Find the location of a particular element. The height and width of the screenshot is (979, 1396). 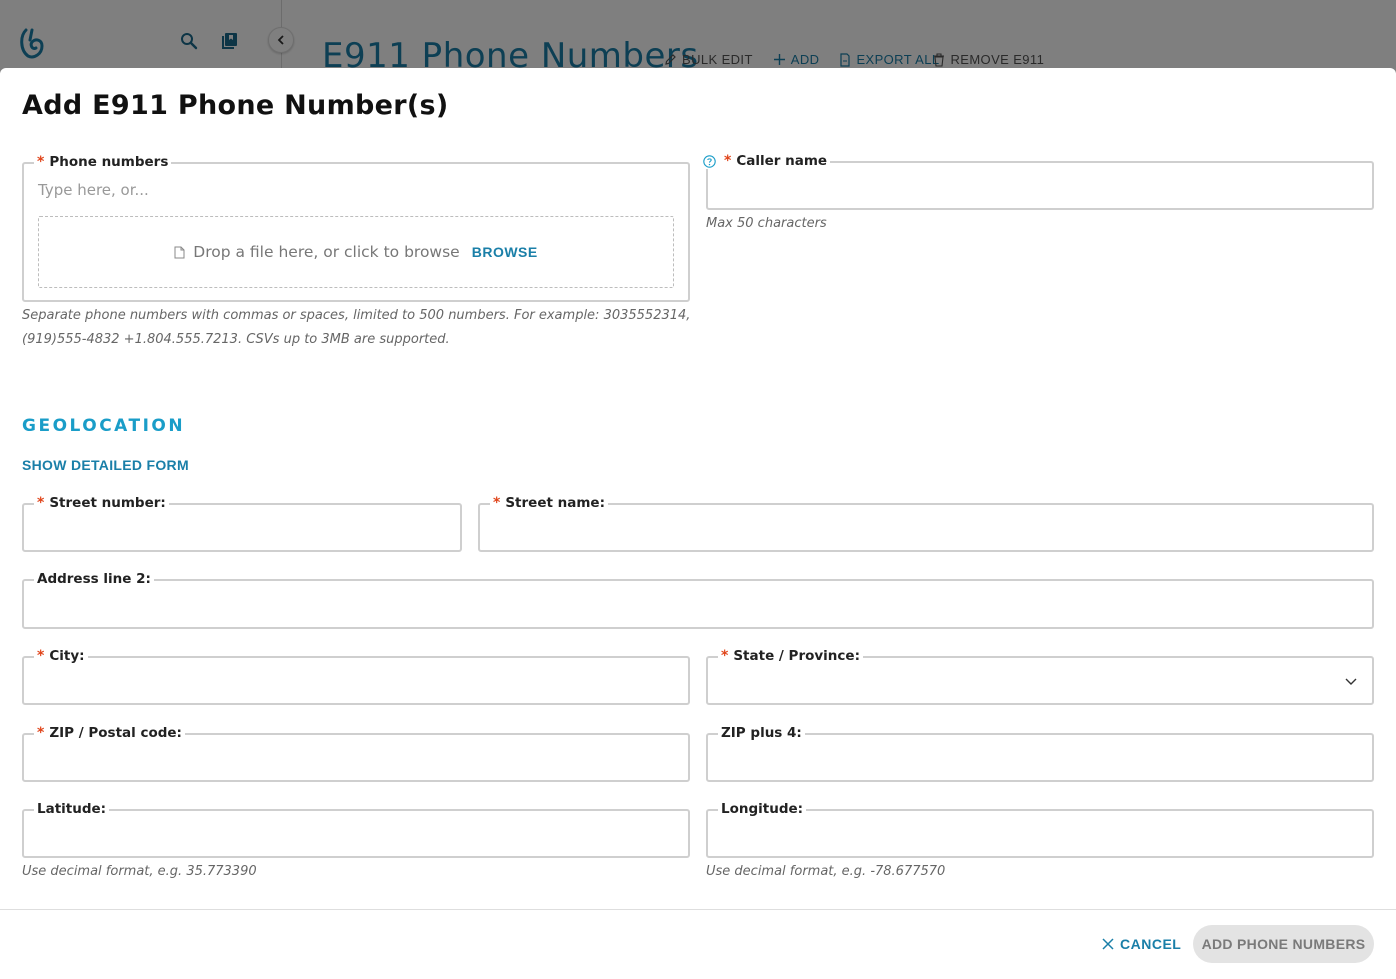

zip-plus4-input is located at coordinates (1040, 757).